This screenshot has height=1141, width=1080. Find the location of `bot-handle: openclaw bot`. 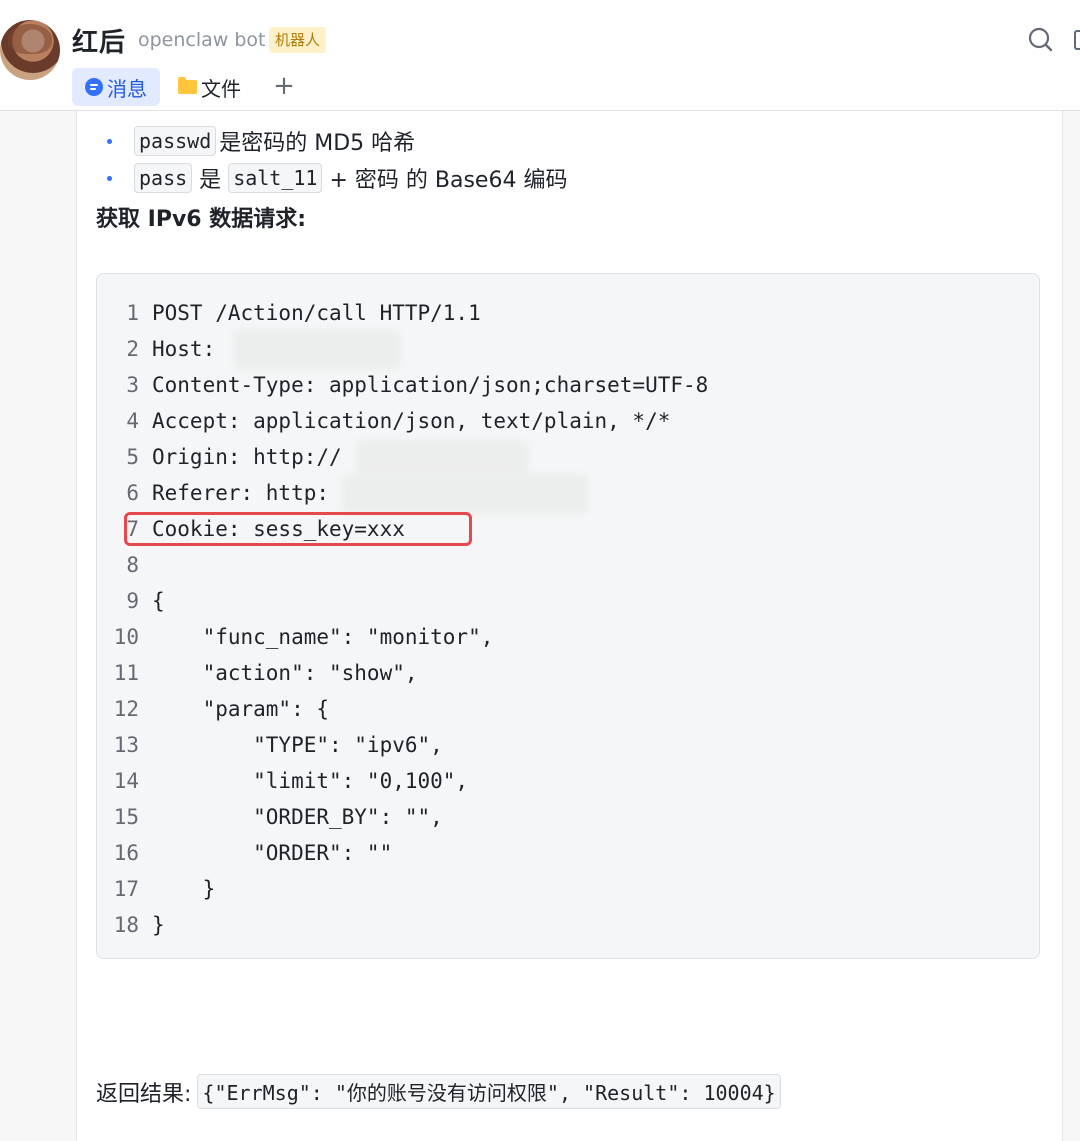

bot-handle: openclaw bot is located at coordinates (202, 40).